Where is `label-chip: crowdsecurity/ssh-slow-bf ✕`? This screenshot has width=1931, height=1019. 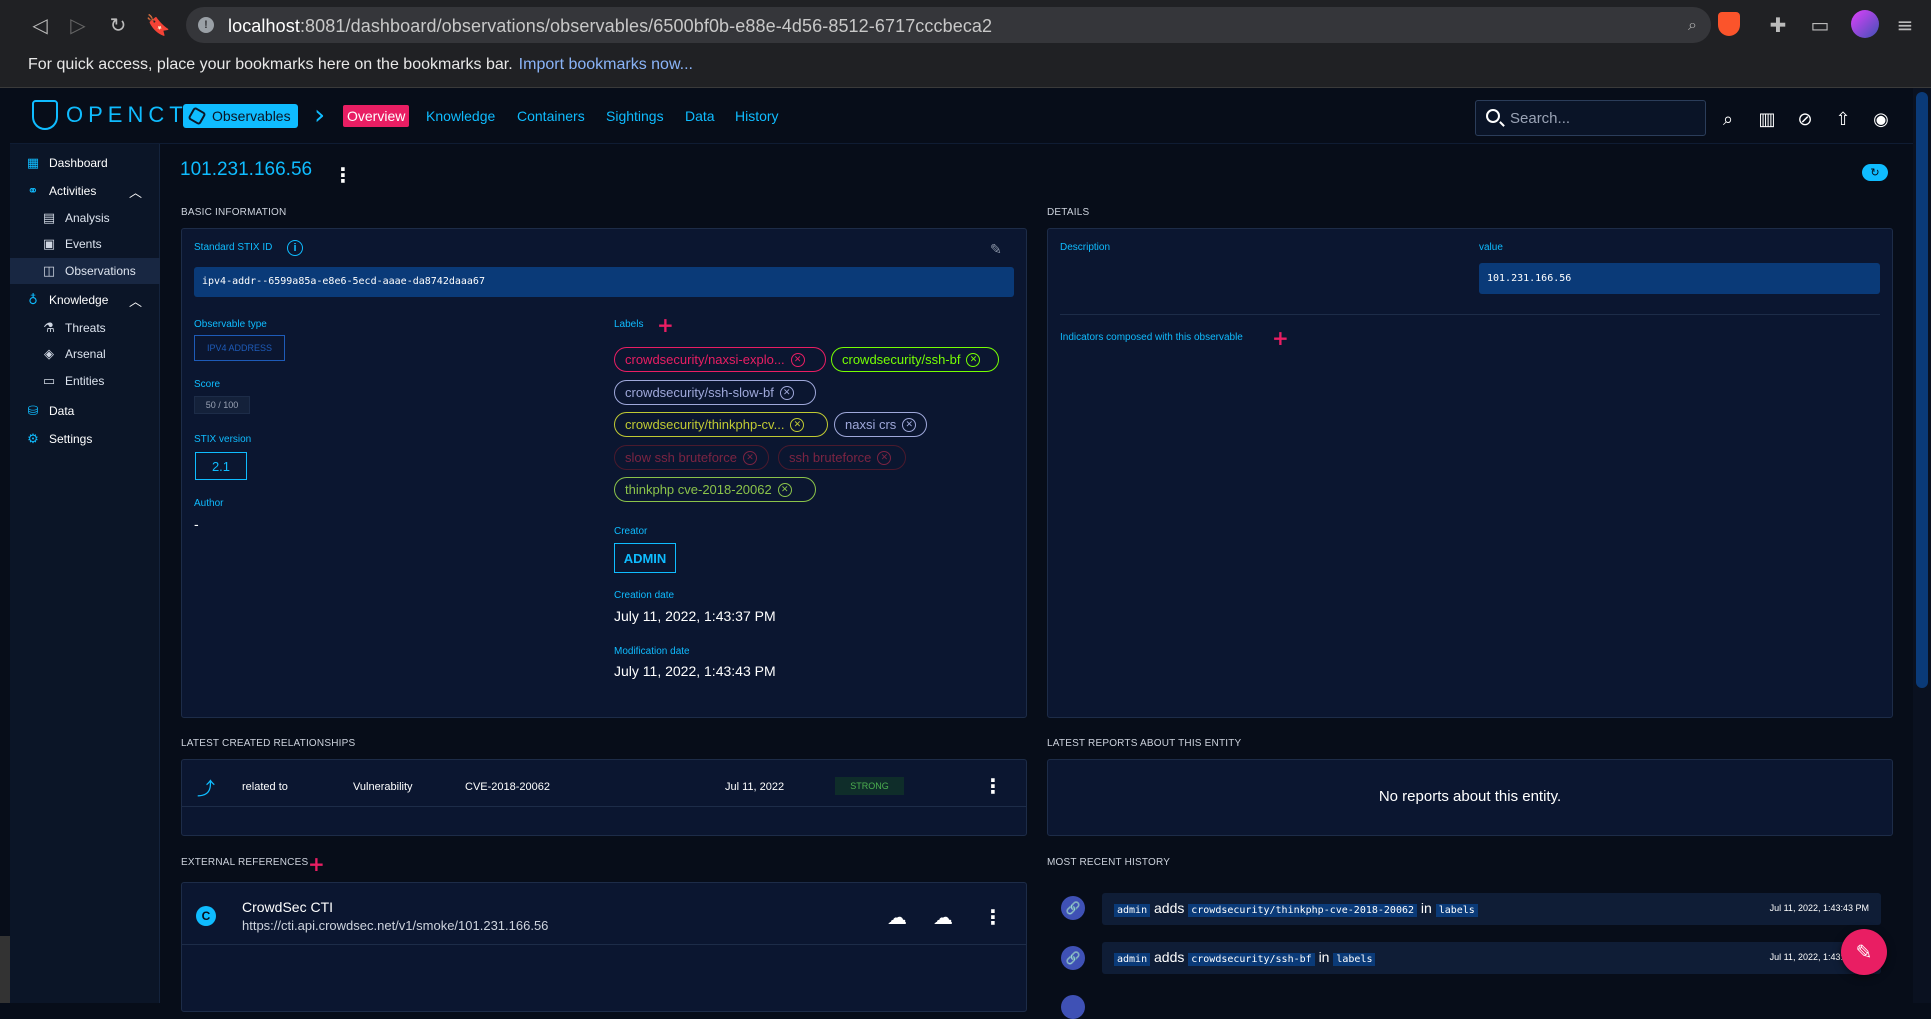 label-chip: crowdsecurity/ssh-slow-bf ✕ is located at coordinates (715, 392).